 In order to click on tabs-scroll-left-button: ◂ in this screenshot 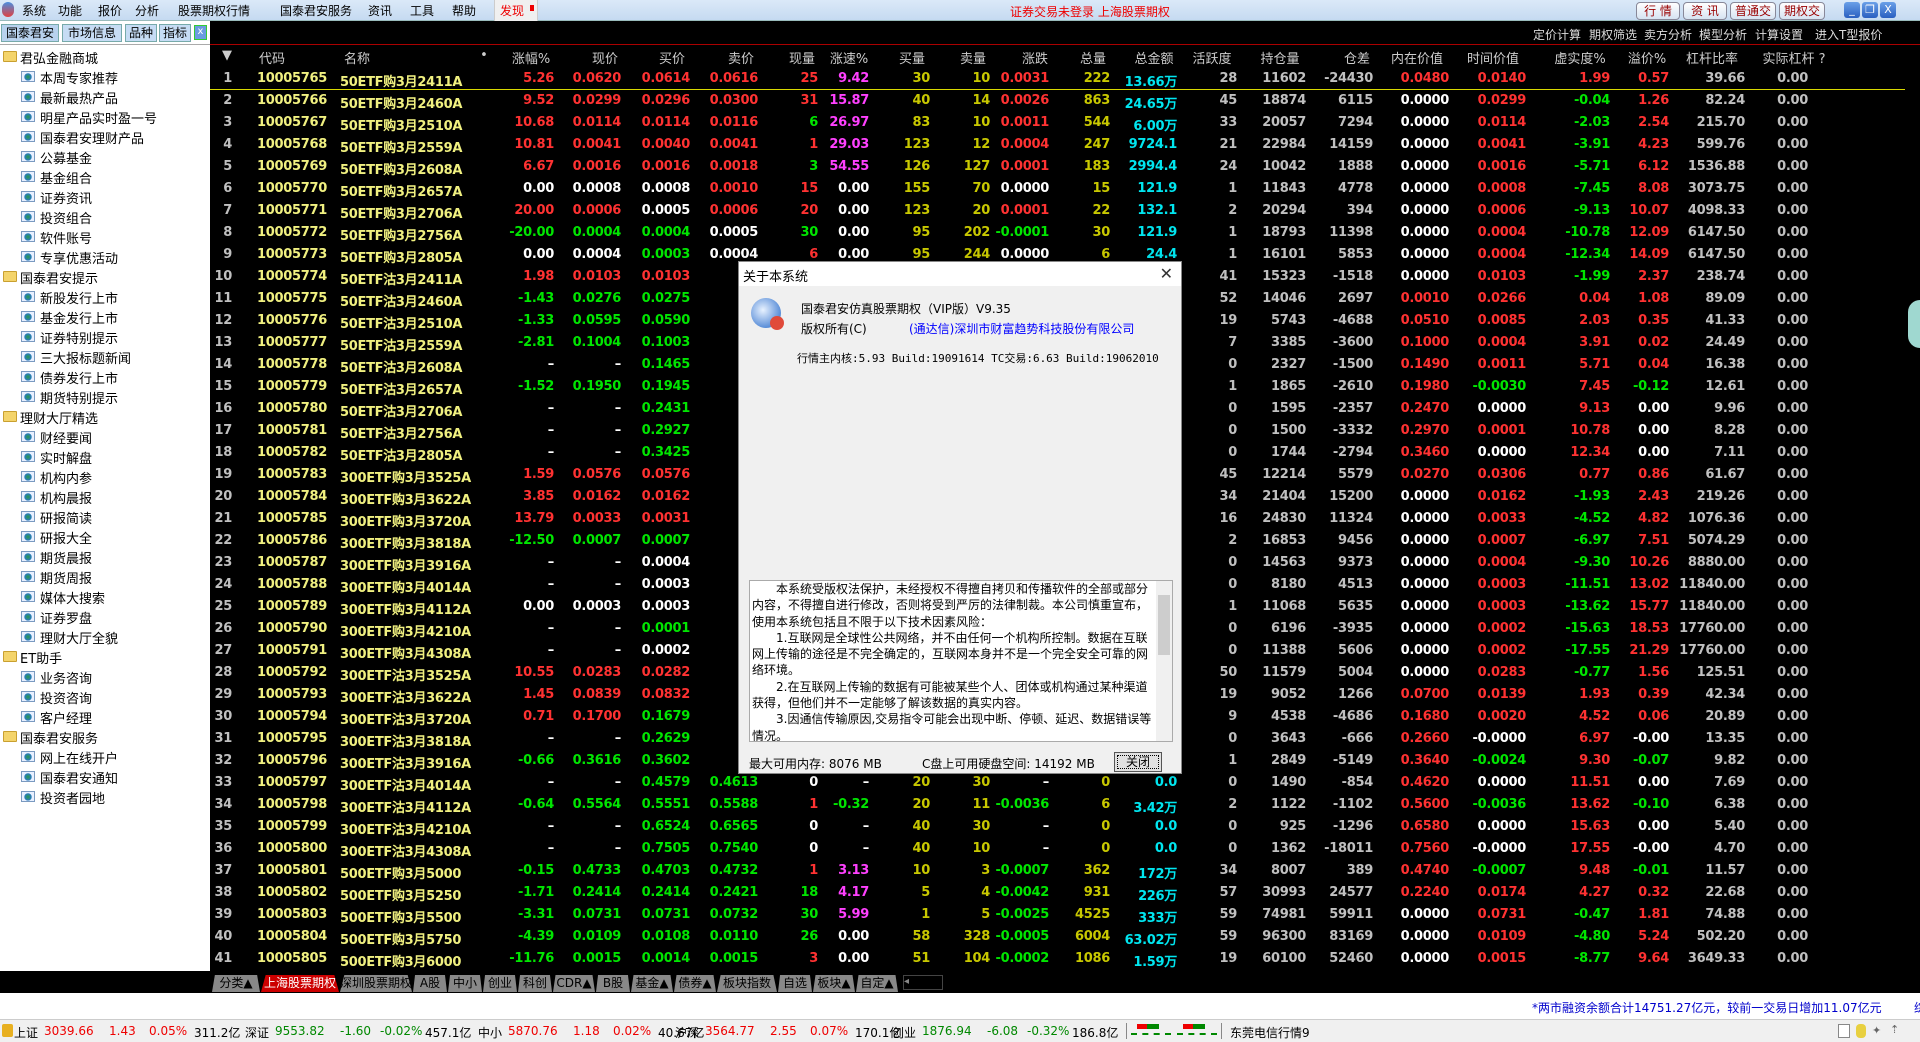, I will do `click(923, 982)`.